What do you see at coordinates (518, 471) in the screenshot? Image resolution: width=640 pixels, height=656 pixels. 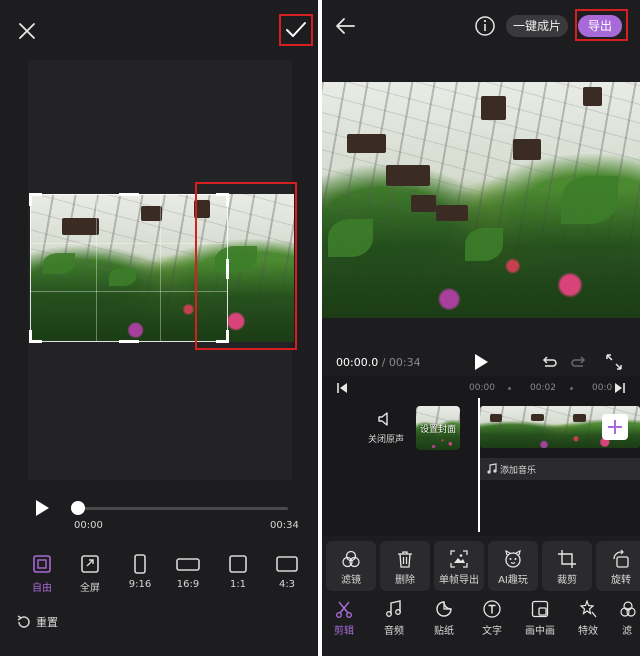 I see `add-music-label: 添加音乐` at bounding box center [518, 471].